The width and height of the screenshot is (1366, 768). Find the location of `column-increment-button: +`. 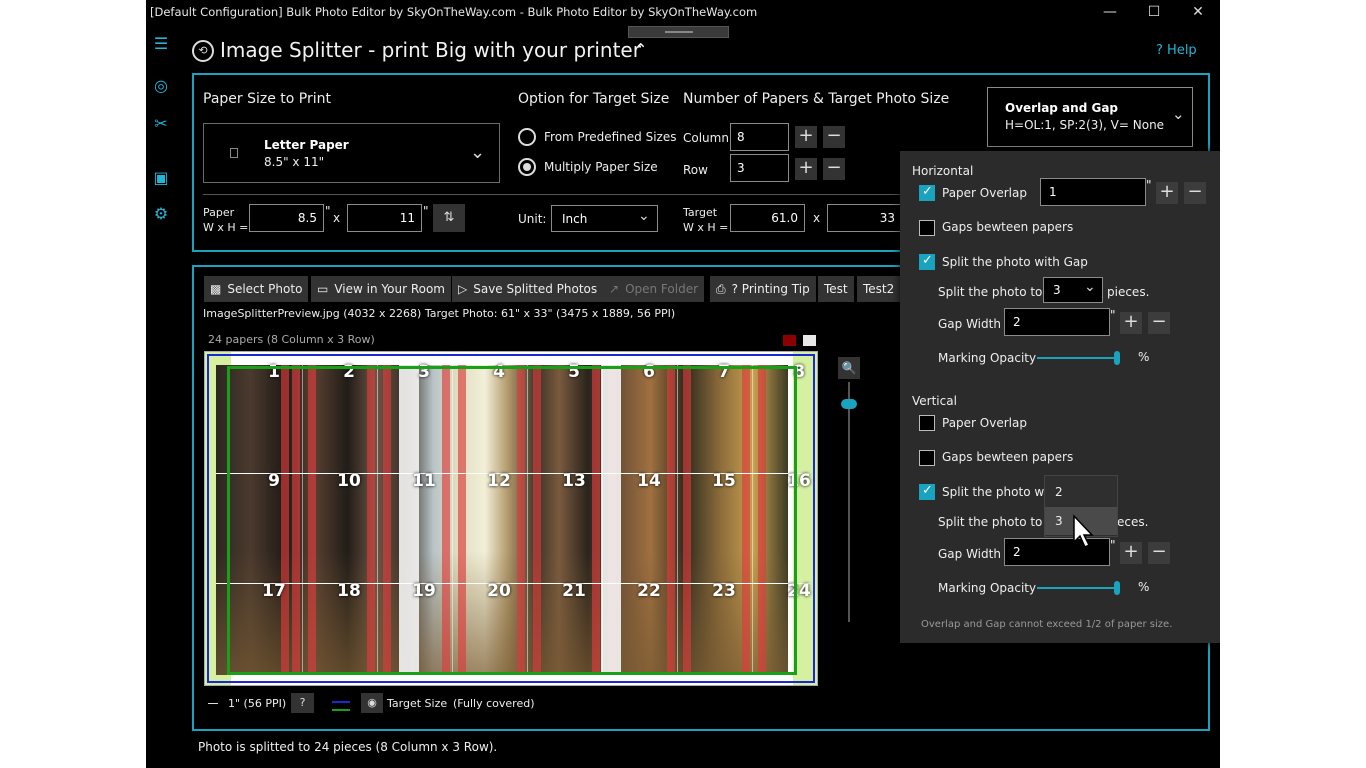

column-increment-button: + is located at coordinates (806, 137).